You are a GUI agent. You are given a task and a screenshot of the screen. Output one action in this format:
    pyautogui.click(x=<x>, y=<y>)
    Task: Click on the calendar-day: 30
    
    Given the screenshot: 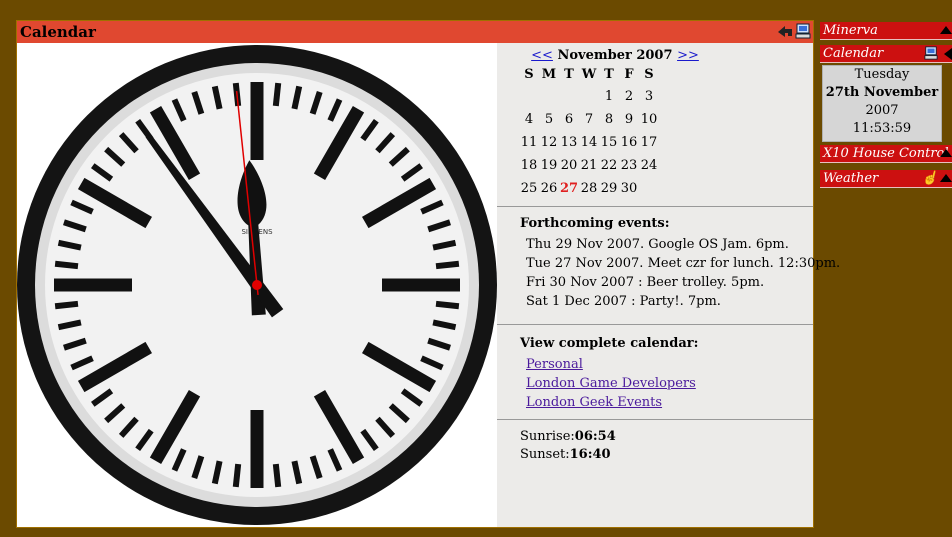 What is the action you would take?
    pyautogui.click(x=629, y=188)
    